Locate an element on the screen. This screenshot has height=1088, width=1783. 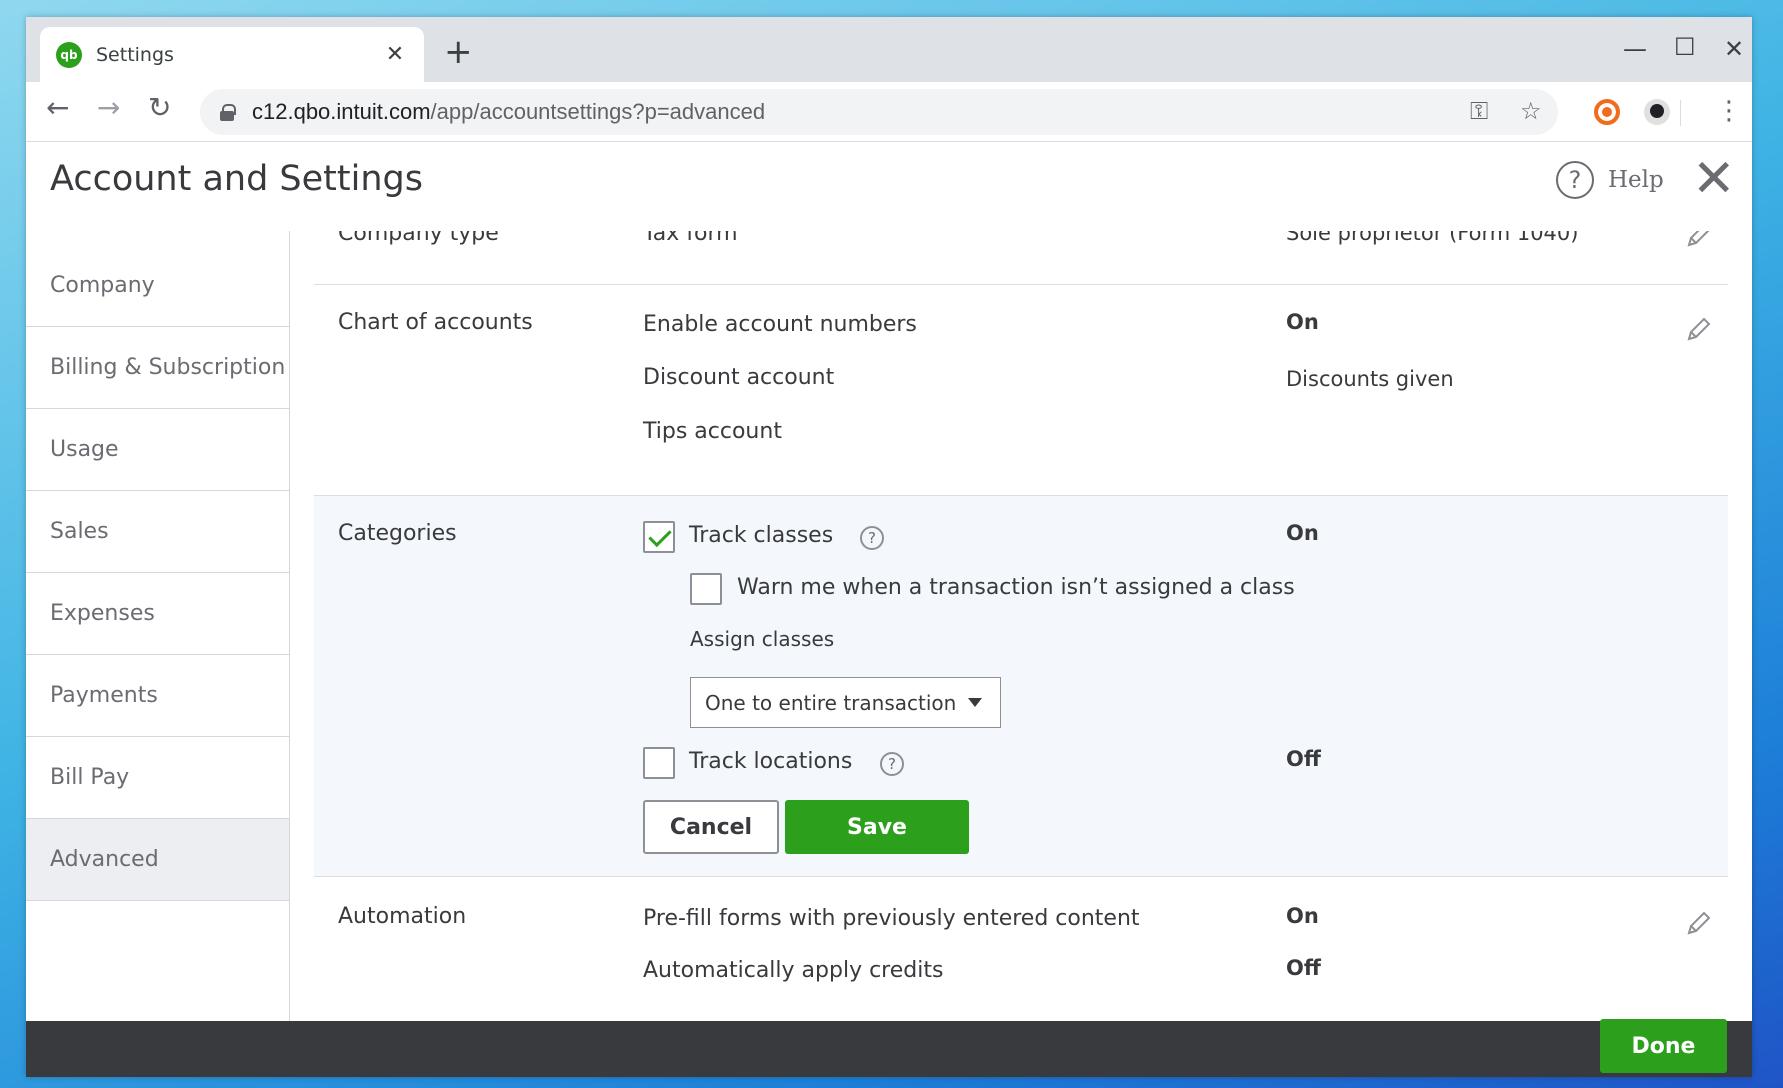
reload-icon: ↻ is located at coordinates (159, 108).